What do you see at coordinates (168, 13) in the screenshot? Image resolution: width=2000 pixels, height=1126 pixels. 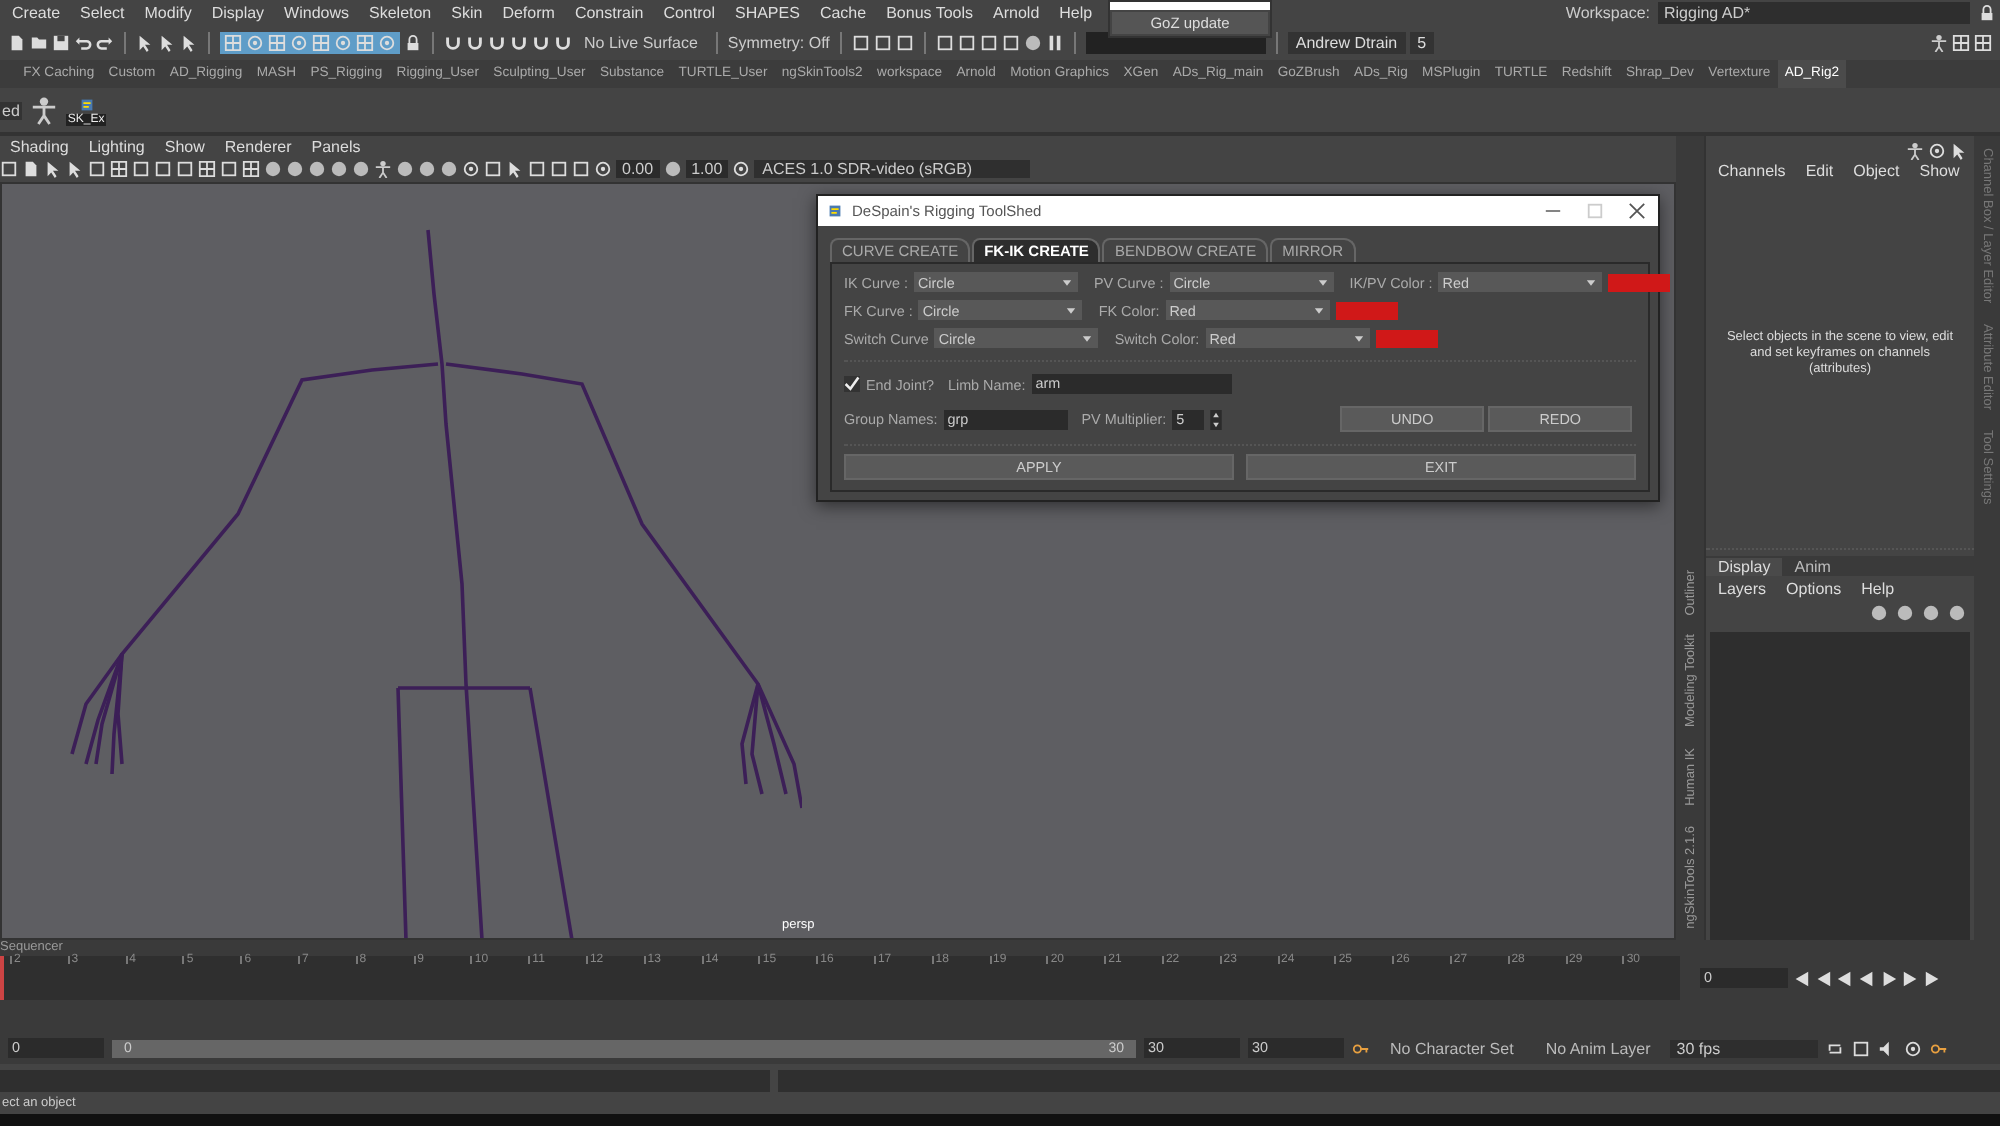 I see `menu-item: Modify` at bounding box center [168, 13].